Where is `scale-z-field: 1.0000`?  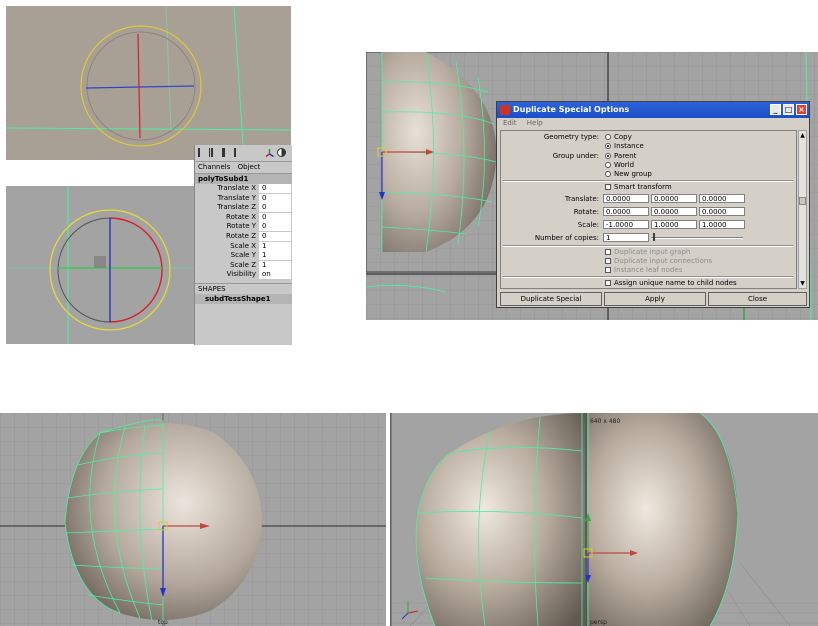
scale-z-field: 1.0000 is located at coordinates (722, 224).